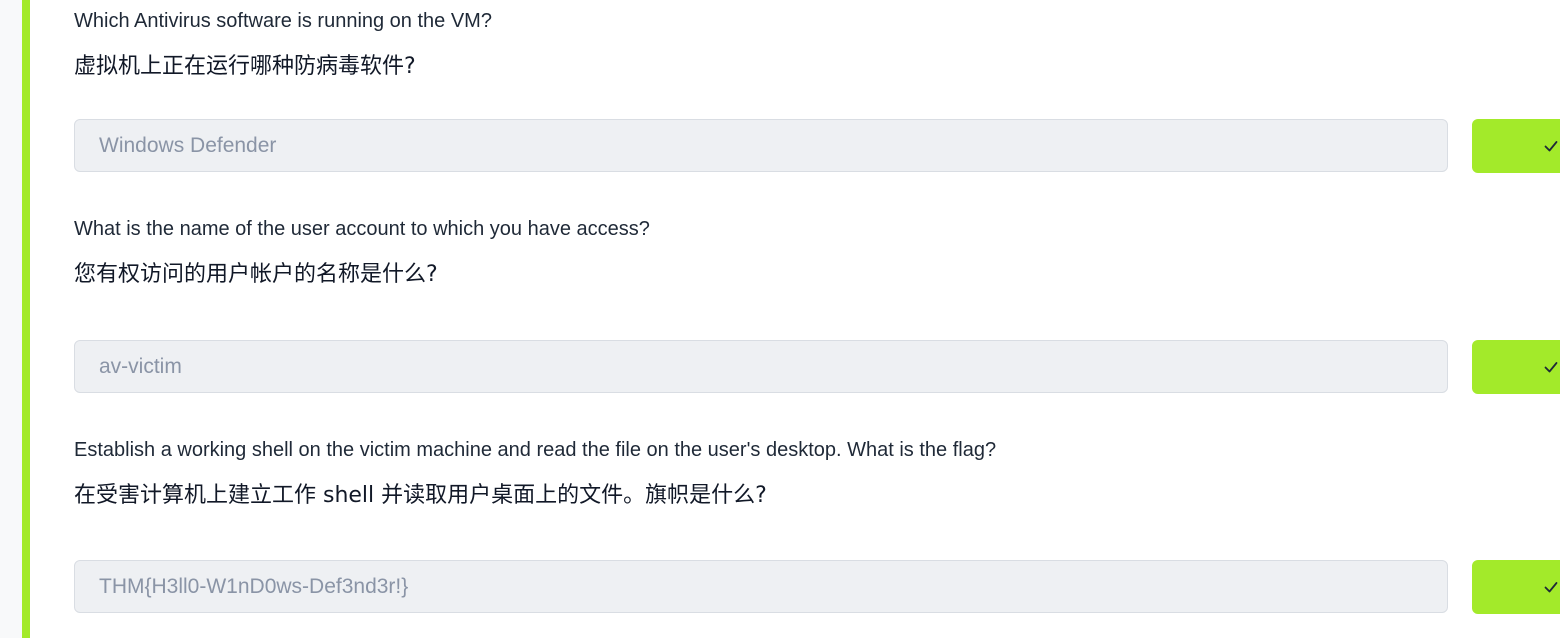 The image size is (1560, 638). Describe the element at coordinates (1516, 587) in the screenshot. I see `question-3-submit-button` at that location.